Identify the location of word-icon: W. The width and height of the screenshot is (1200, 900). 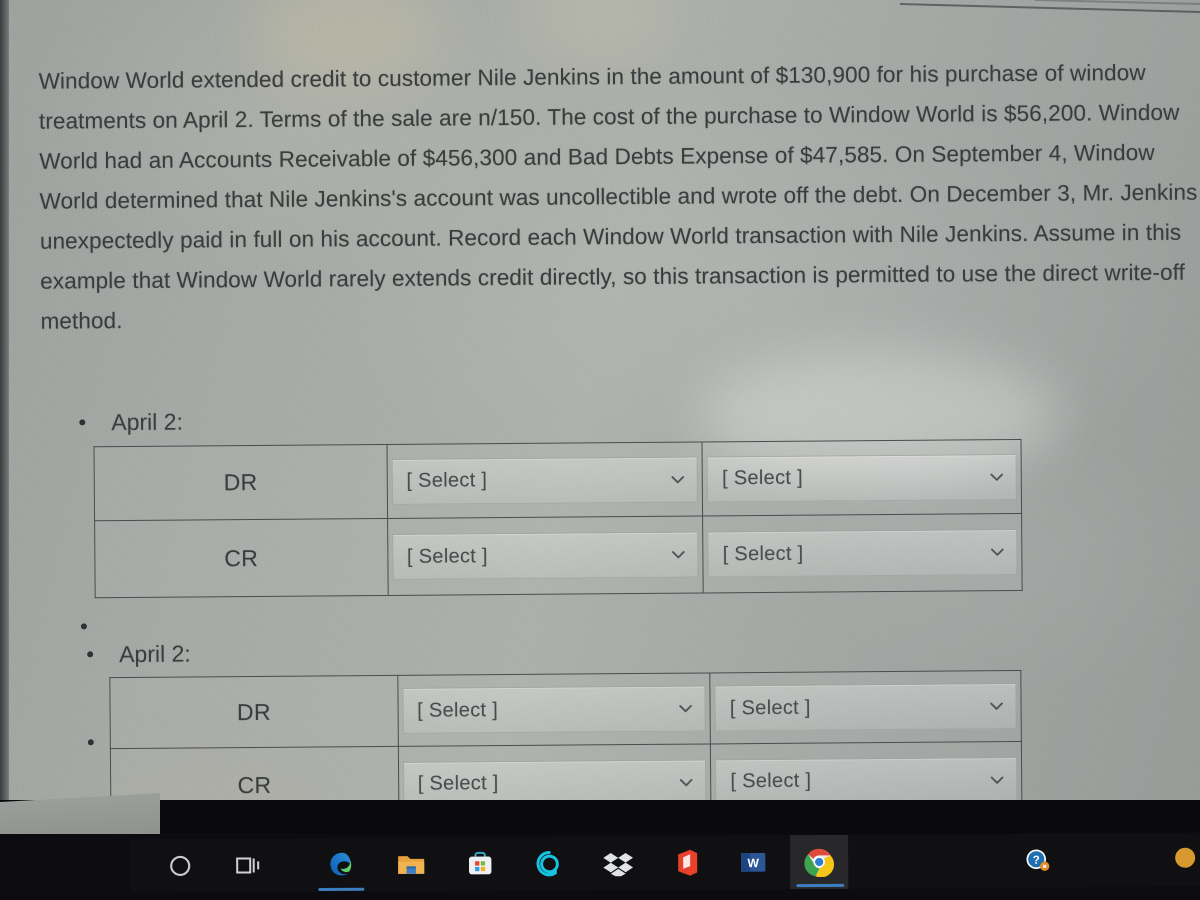
(753, 862).